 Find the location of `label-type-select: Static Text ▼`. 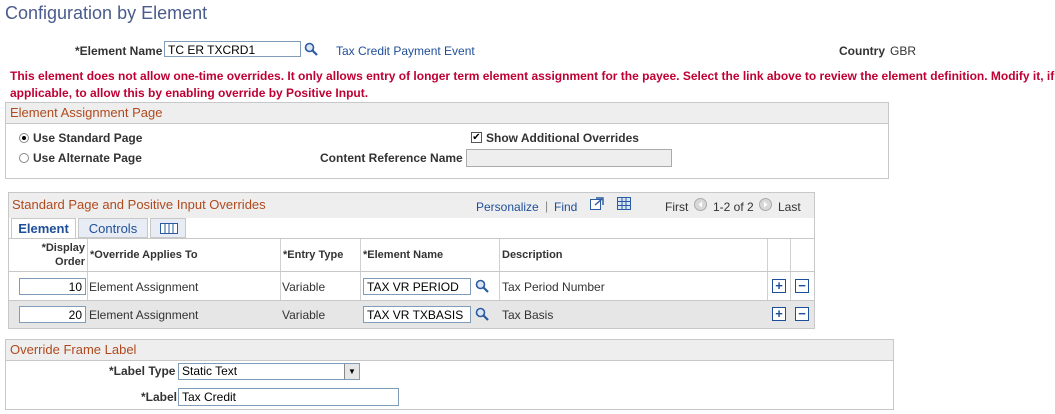

label-type-select: Static Text ▼ is located at coordinates (269, 371).